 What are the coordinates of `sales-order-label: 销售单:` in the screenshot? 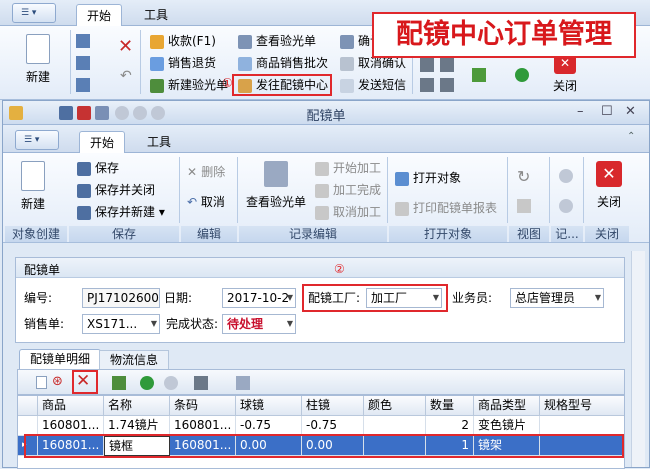 It's located at (44, 324).